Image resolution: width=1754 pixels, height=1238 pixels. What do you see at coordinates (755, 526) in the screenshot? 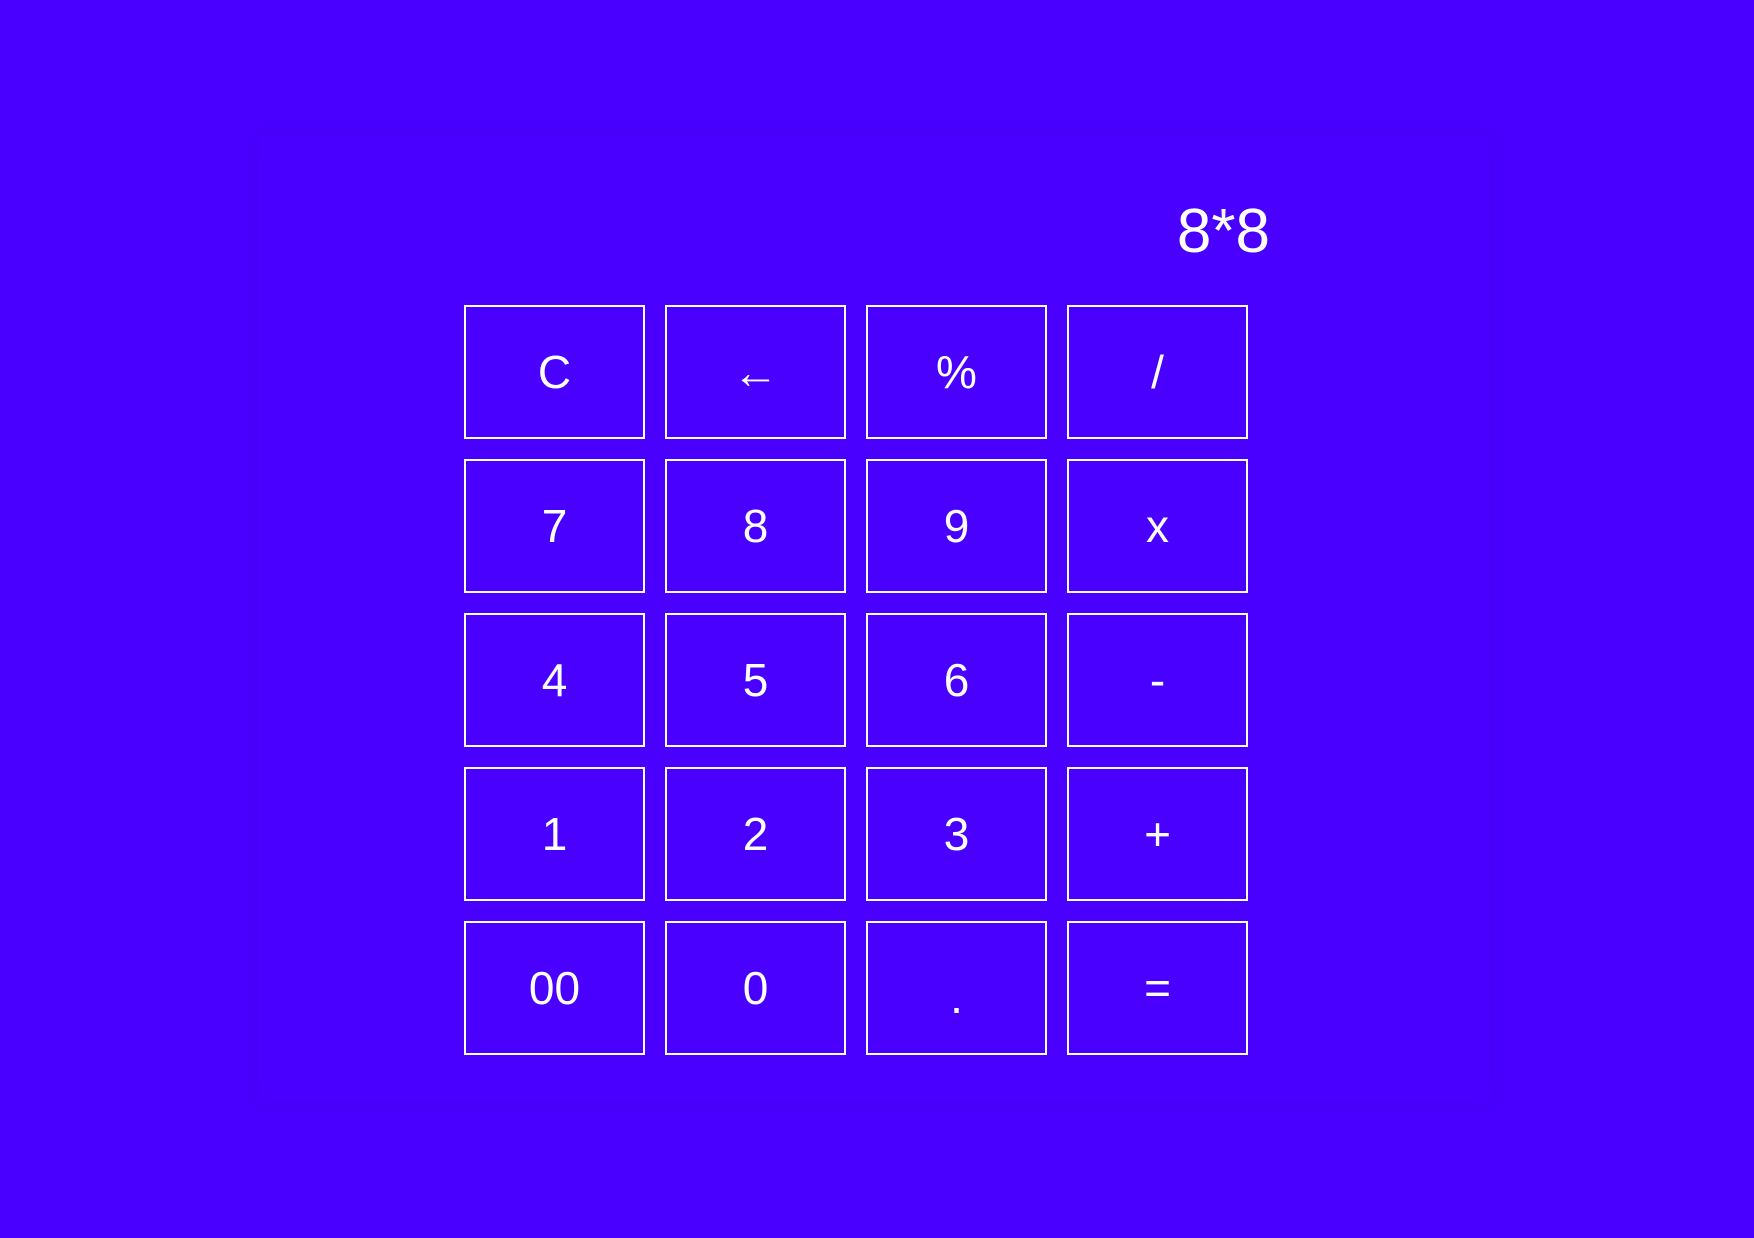
I see `digit-8-button: 8` at bounding box center [755, 526].